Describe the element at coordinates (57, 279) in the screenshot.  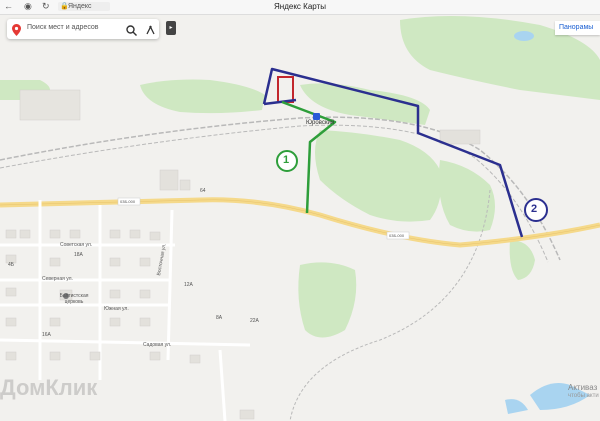
I see `street-label-severnaya: Северная ул.` at that location.